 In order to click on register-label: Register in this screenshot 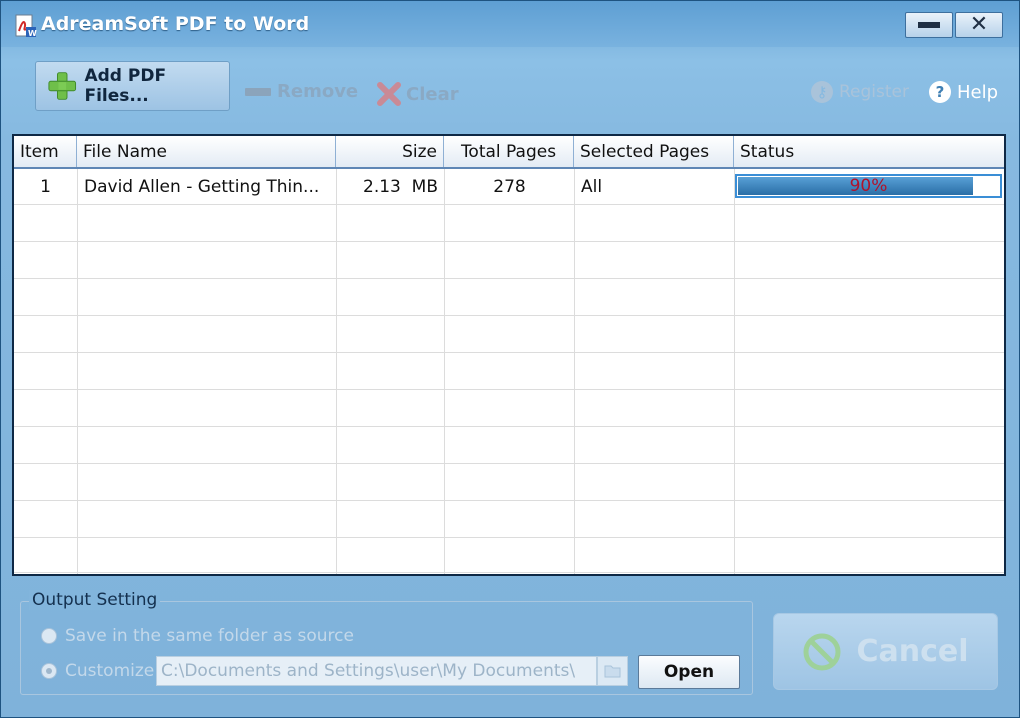, I will do `click(874, 92)`.